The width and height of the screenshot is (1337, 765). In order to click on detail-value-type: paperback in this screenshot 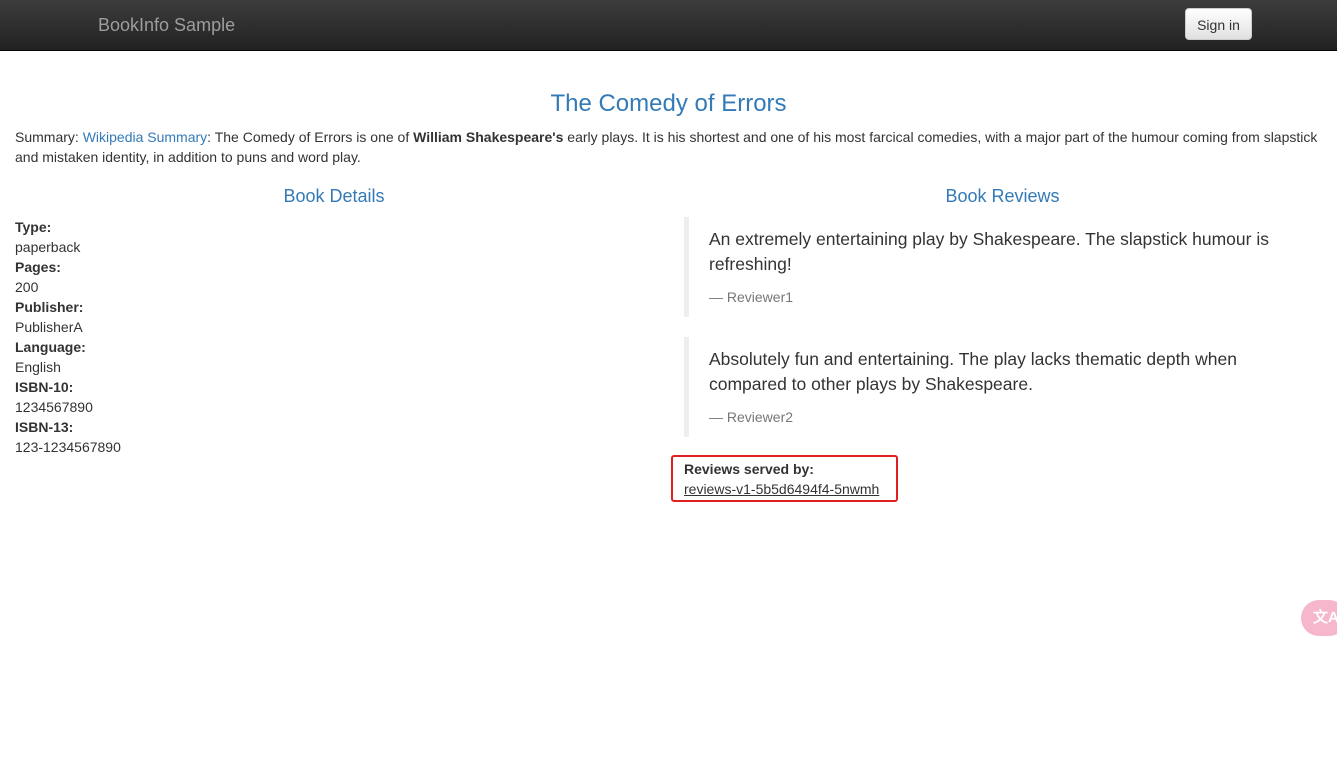, I will do `click(48, 247)`.